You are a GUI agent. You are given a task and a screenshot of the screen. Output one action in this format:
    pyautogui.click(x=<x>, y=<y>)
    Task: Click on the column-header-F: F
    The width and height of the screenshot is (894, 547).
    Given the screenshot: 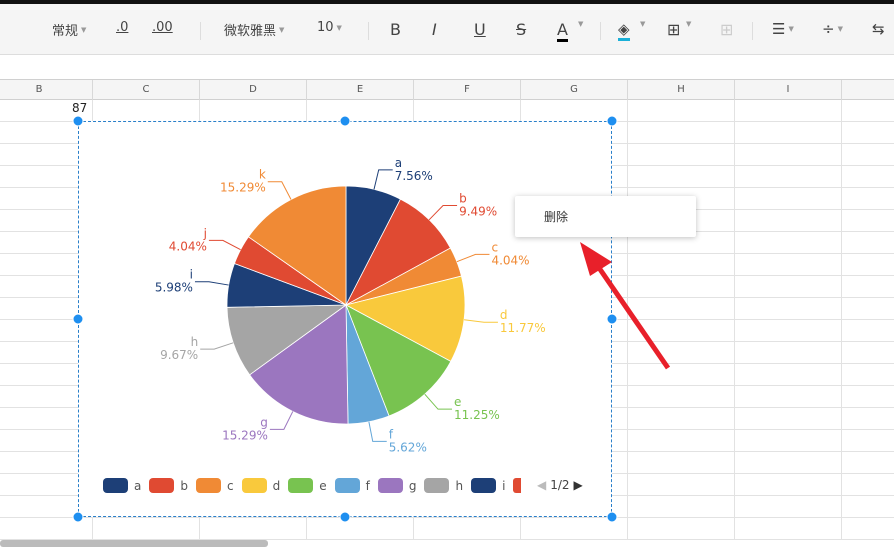 What is the action you would take?
    pyautogui.click(x=467, y=90)
    